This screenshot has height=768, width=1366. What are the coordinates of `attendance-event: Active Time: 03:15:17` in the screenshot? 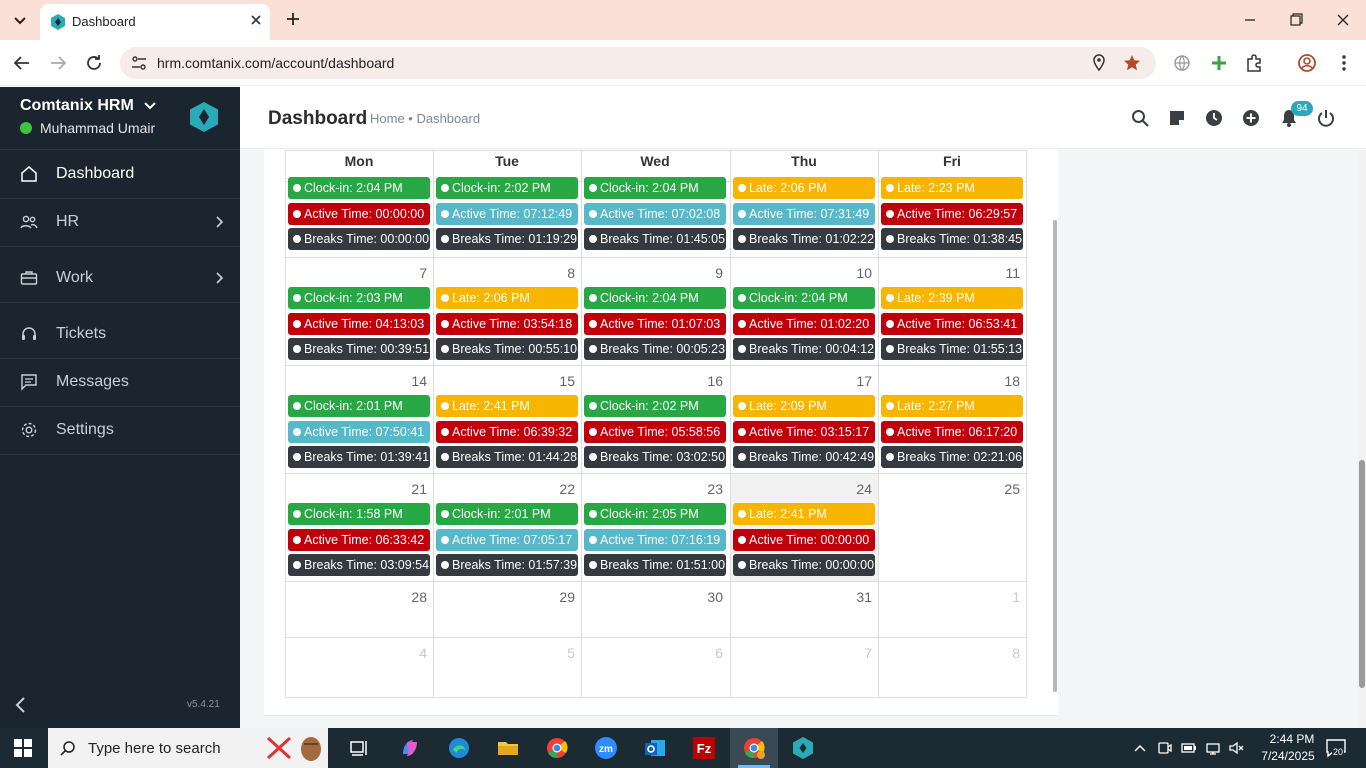 It's located at (804, 431).